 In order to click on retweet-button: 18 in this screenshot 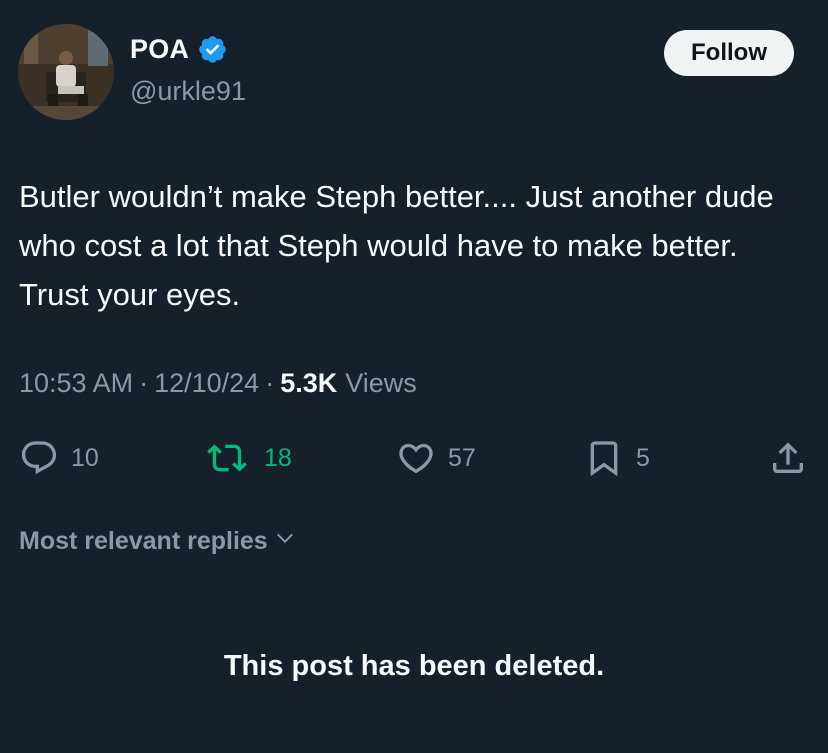, I will do `click(247, 458)`.